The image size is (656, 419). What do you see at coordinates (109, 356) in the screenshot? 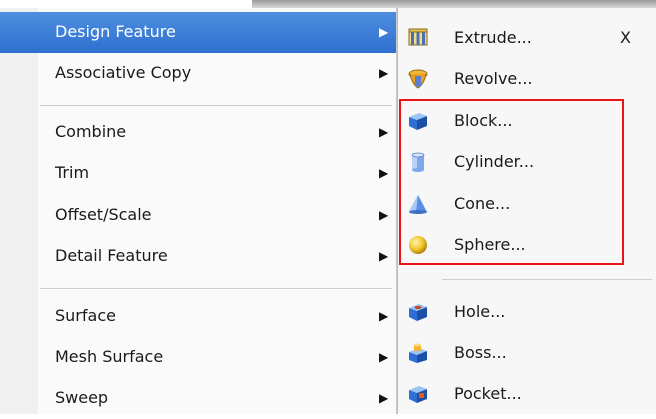
I see `menu-item-label: Mesh Surface` at bounding box center [109, 356].